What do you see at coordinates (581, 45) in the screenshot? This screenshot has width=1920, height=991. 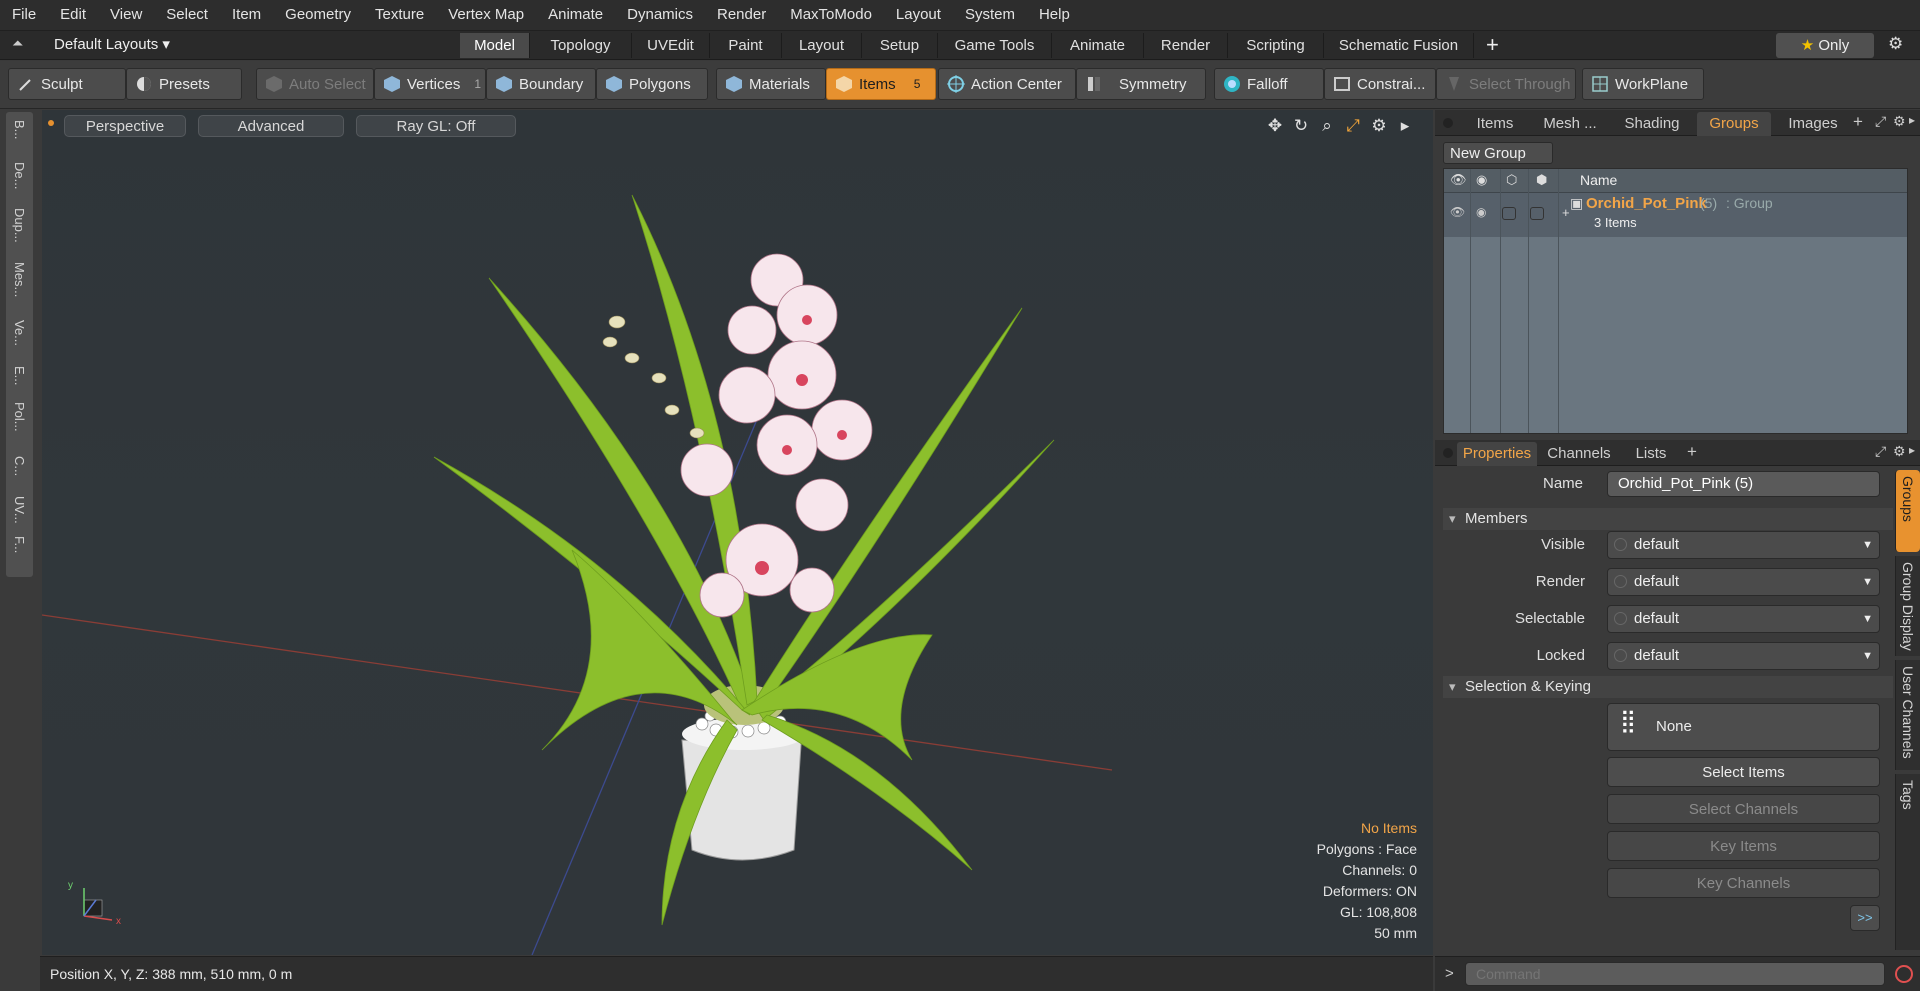 I see `tab-topology: Topology` at bounding box center [581, 45].